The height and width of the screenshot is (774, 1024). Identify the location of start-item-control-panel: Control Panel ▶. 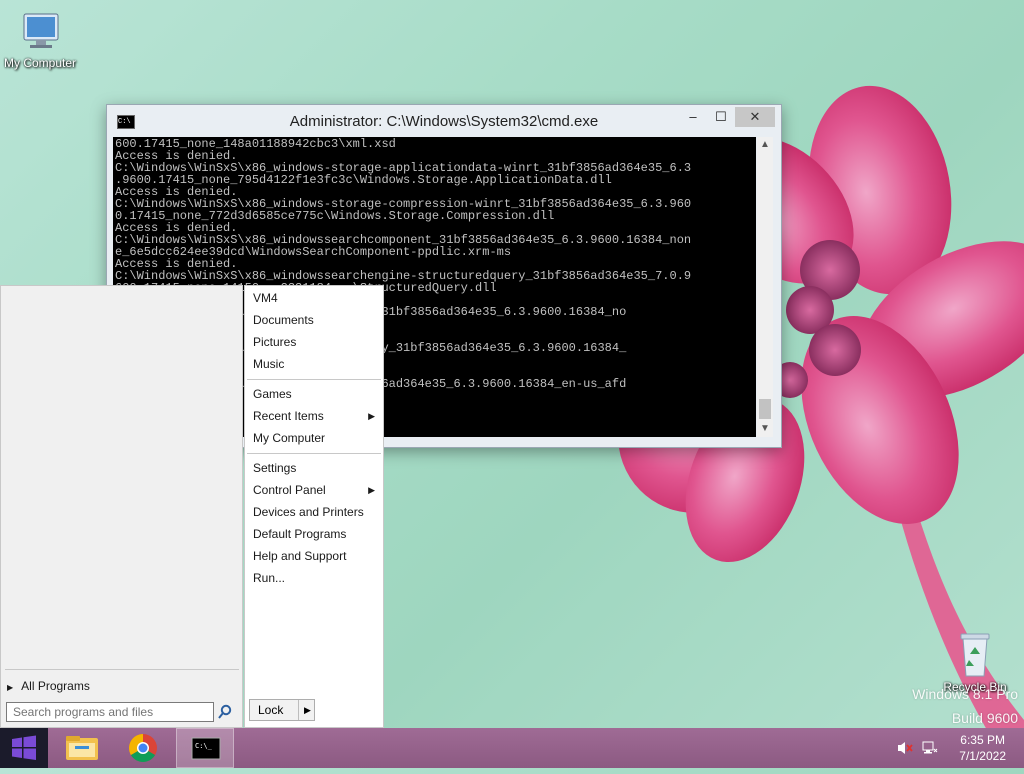
(314, 490).